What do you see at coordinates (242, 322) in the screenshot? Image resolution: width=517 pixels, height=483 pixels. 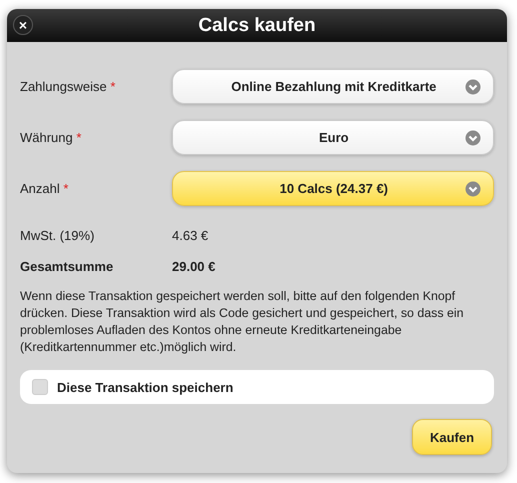 I see `info-text: Wenn diese Transaktion gespeichert werden soll, bitte auf den folgenden Knopf drücken. Diese Transaktion wird als Code gesichert und gespeichert, so dass ein problemloses Aufladen des Kontos ohne erneute Kreditkarteneingabe (Kreditkartennummer etc.)möglich wird.` at bounding box center [242, 322].